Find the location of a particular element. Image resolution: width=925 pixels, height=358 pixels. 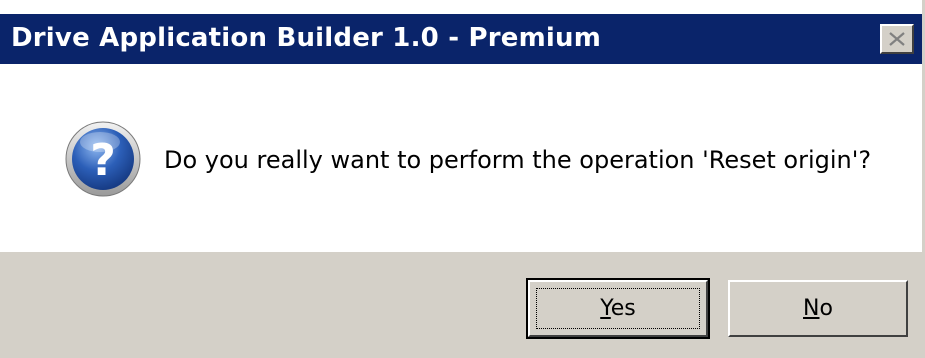

window-title: Drive Application Builder 1.0 - Premium is located at coordinates (306, 38).